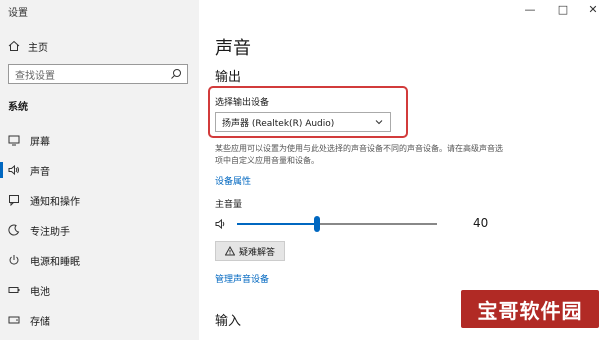 Image resolution: width=608 pixels, height=340 pixels. I want to click on moon-icon, so click(14, 230).